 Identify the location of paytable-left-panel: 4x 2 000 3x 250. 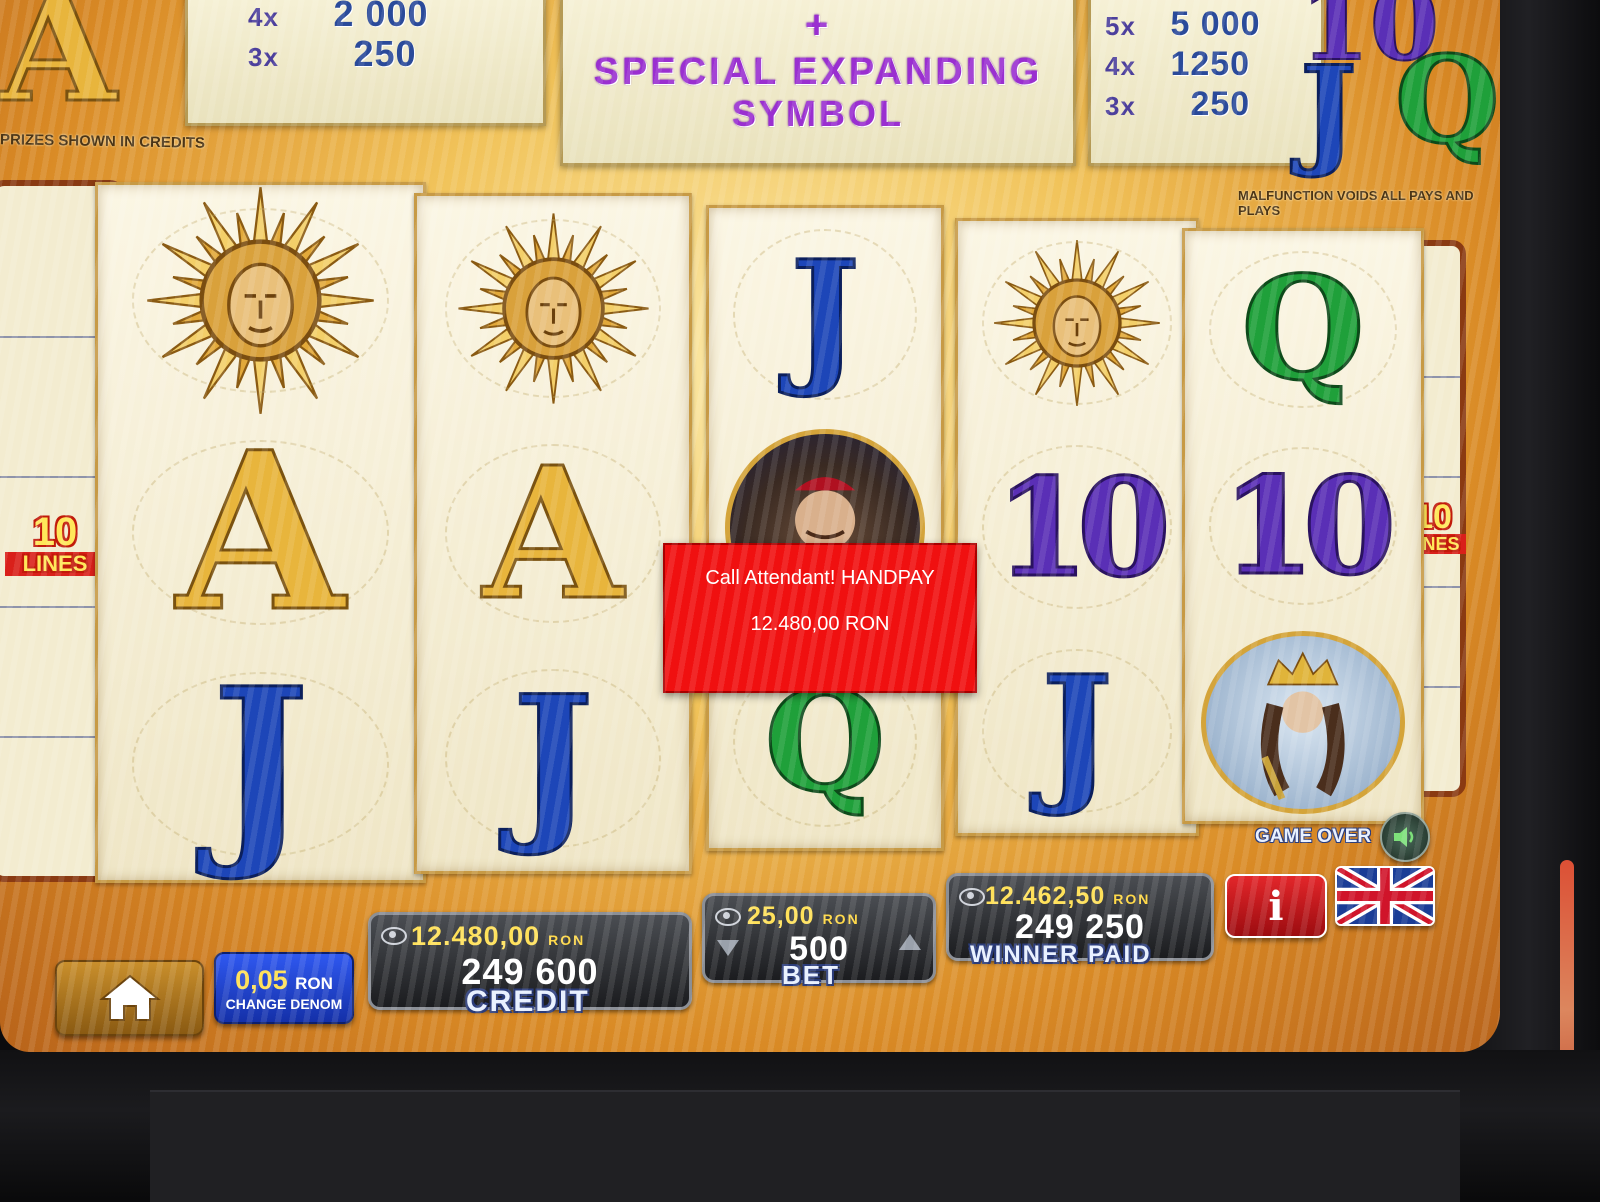
(365, 63).